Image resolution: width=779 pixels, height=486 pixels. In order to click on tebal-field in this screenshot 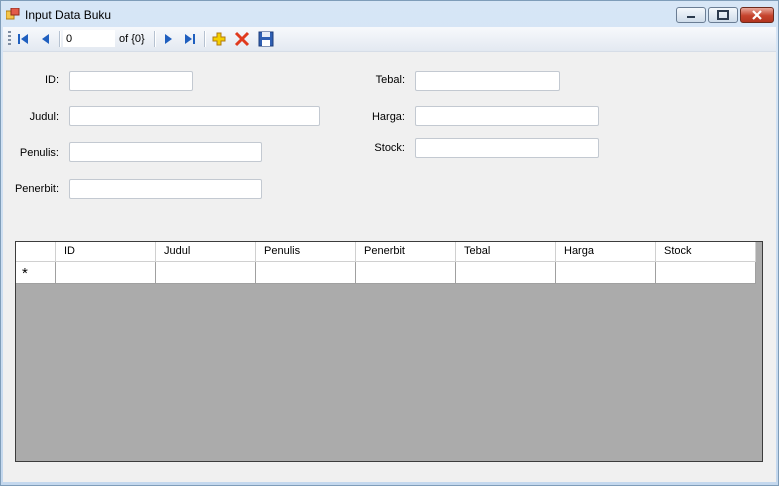, I will do `click(487, 81)`.